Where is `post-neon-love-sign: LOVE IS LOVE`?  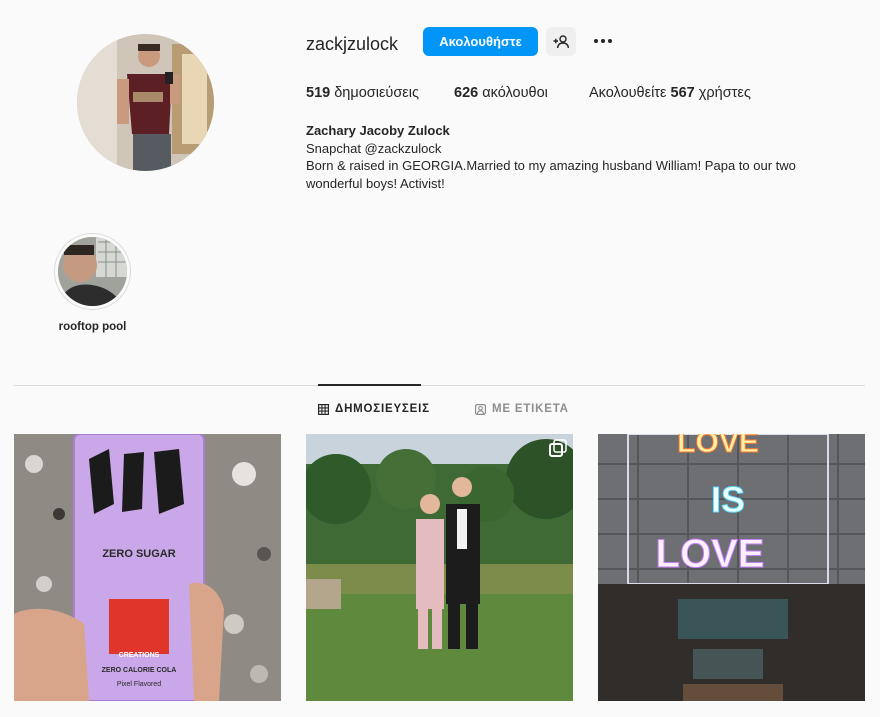
post-neon-love-sign: LOVE IS LOVE is located at coordinates (731, 567).